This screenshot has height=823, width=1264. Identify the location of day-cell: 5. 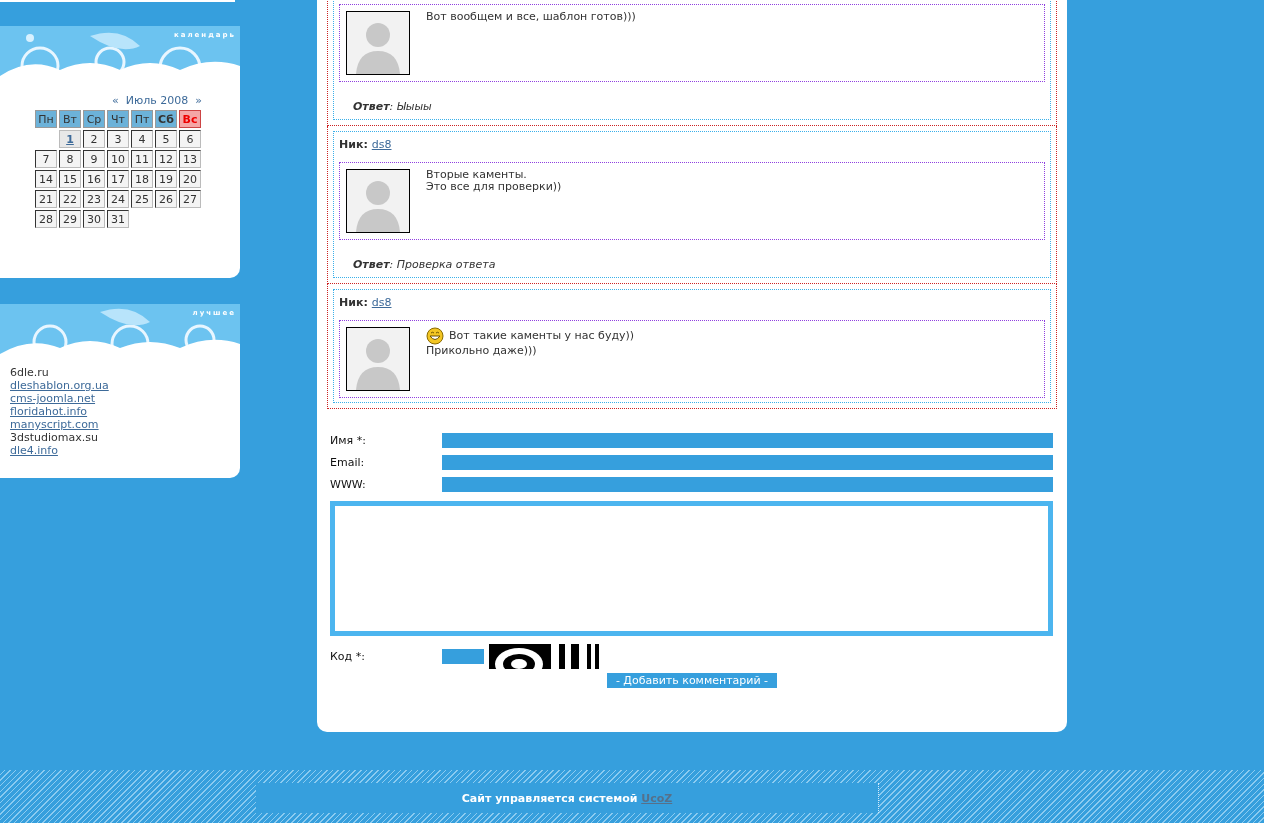
(166, 139).